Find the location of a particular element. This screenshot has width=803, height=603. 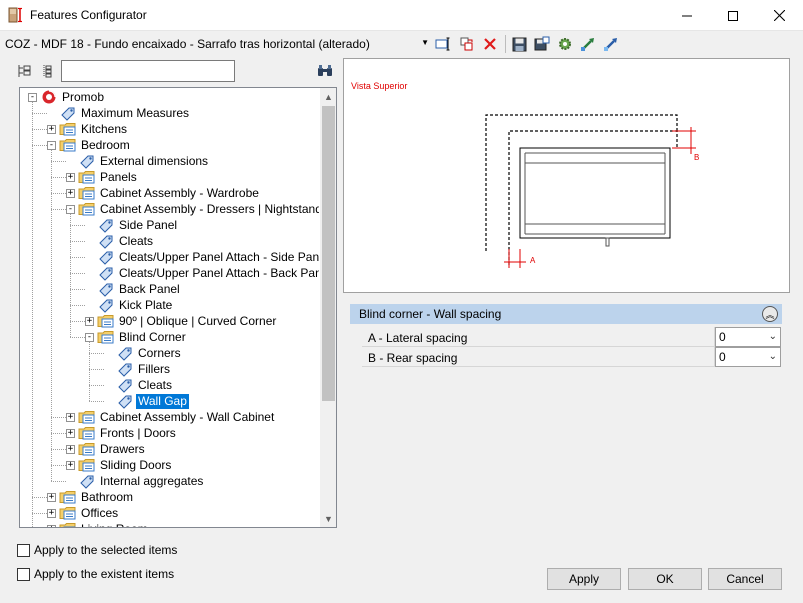

lateral-spacing-select: 0 ⌄ is located at coordinates (748, 337).